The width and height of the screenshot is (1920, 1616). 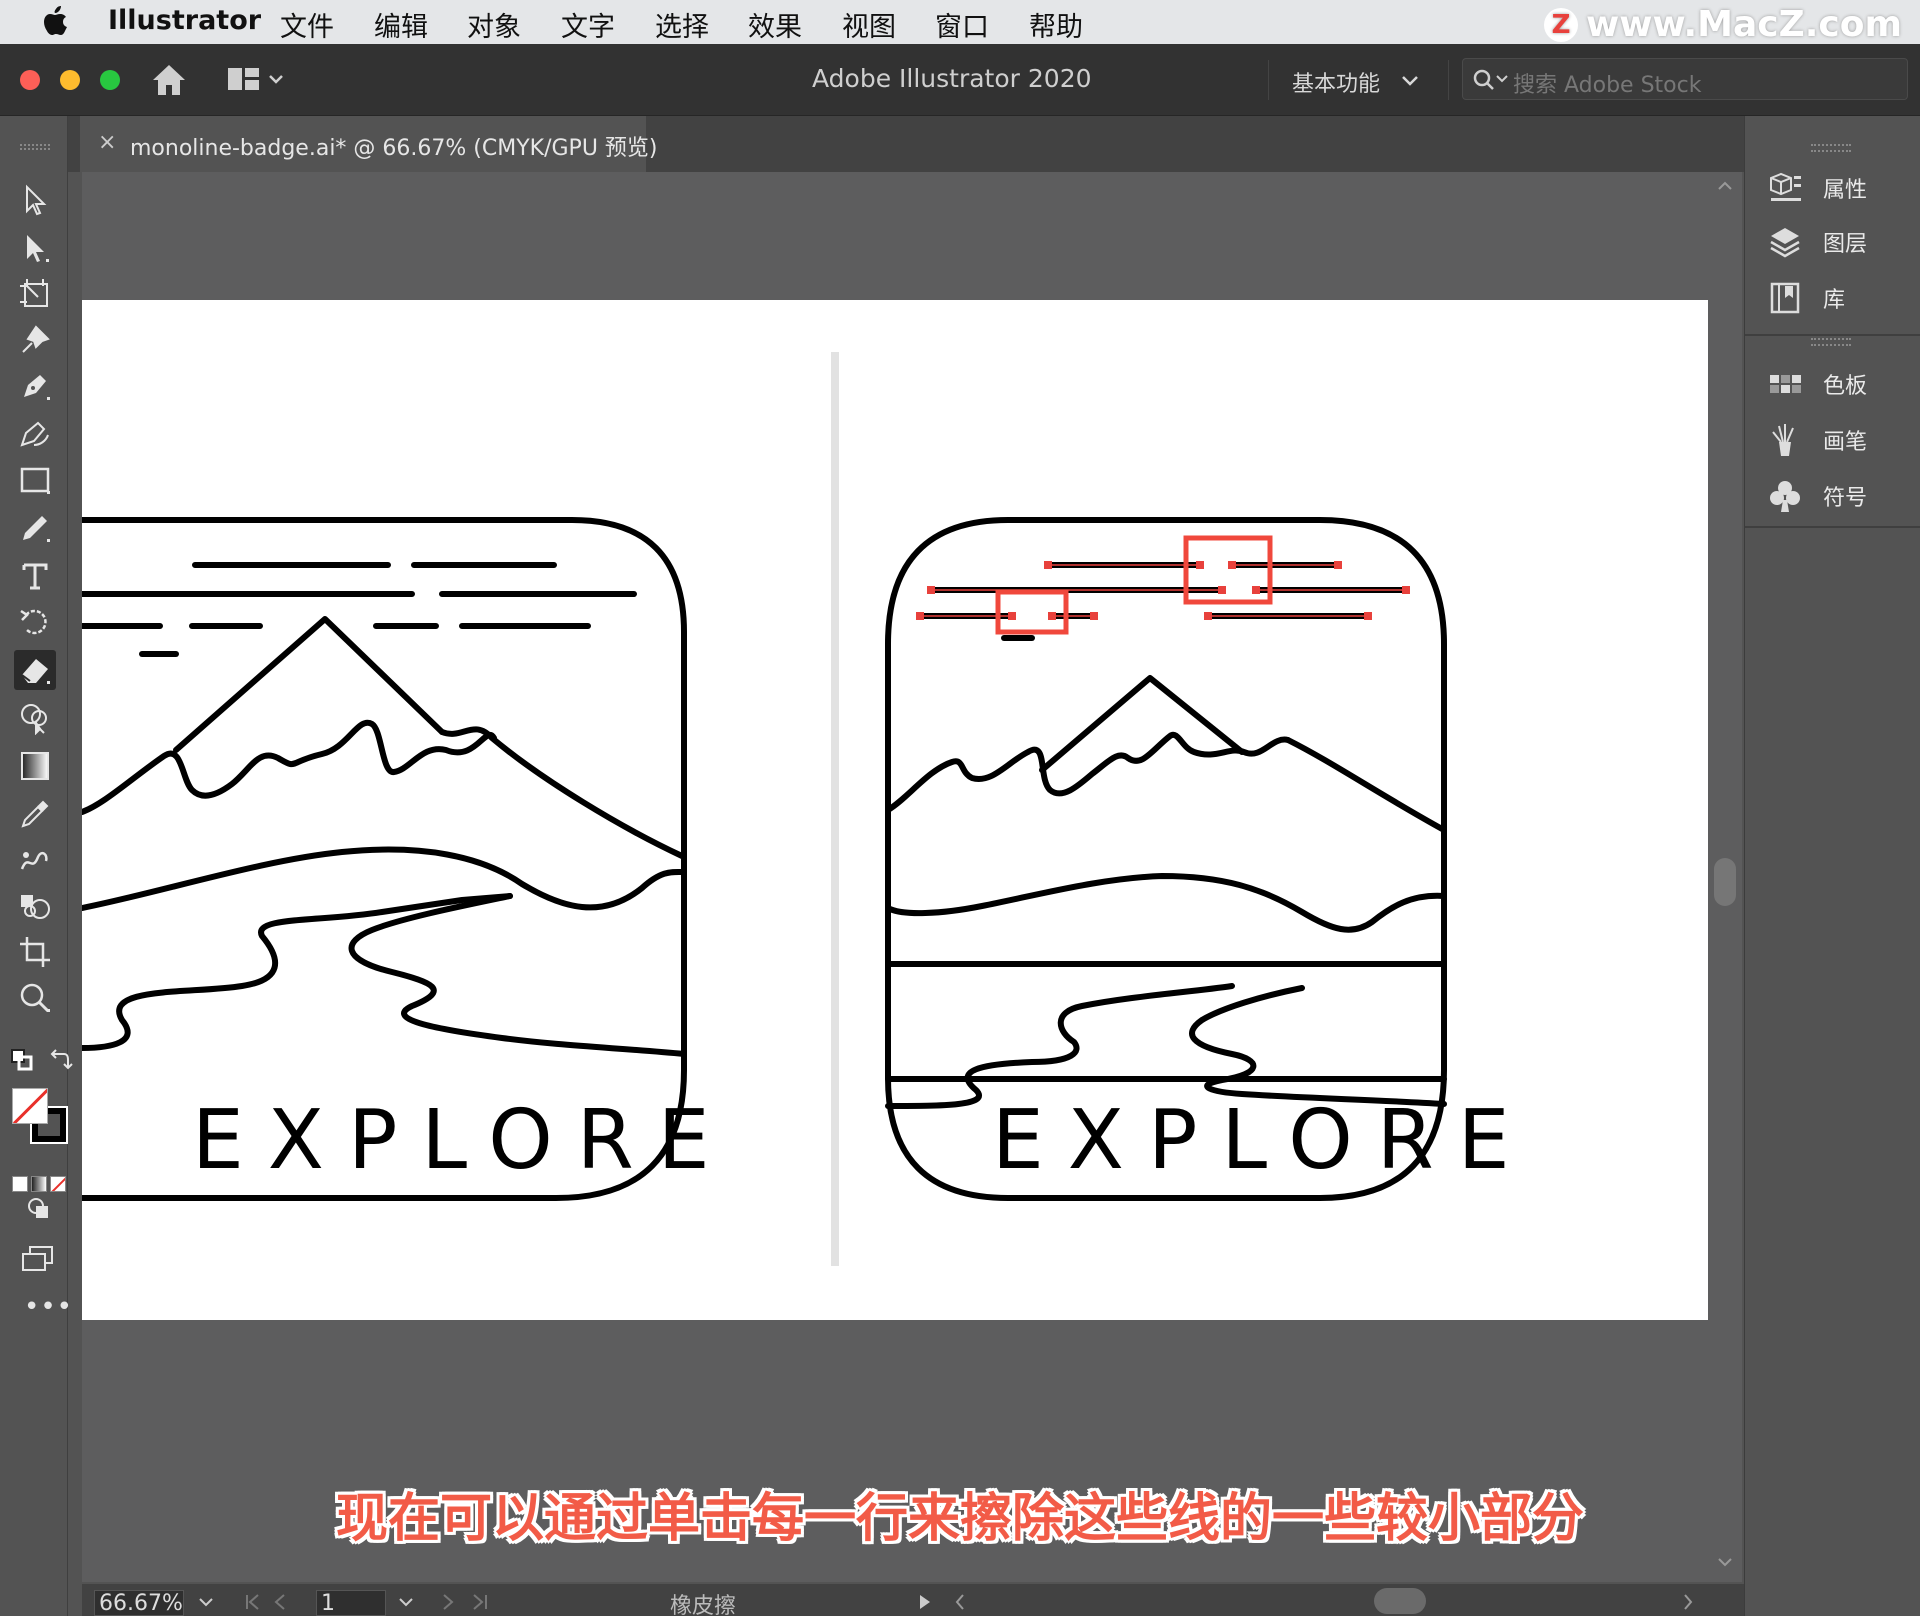 I want to click on fill-stroke-swatch, so click(x=40, y=1116).